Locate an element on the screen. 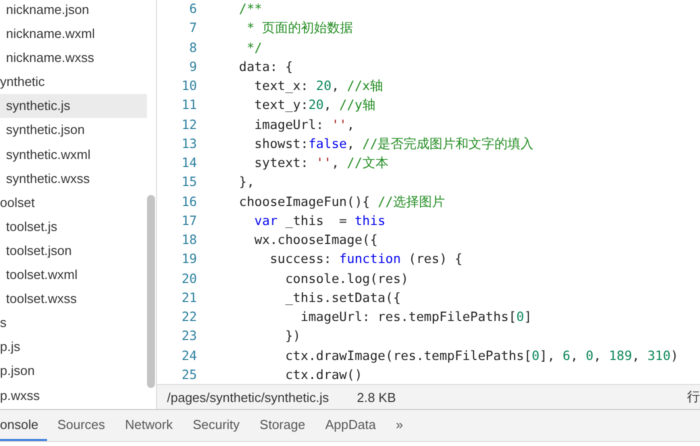 The height and width of the screenshot is (446, 700). file-item: synthetic.wxss is located at coordinates (73, 178).